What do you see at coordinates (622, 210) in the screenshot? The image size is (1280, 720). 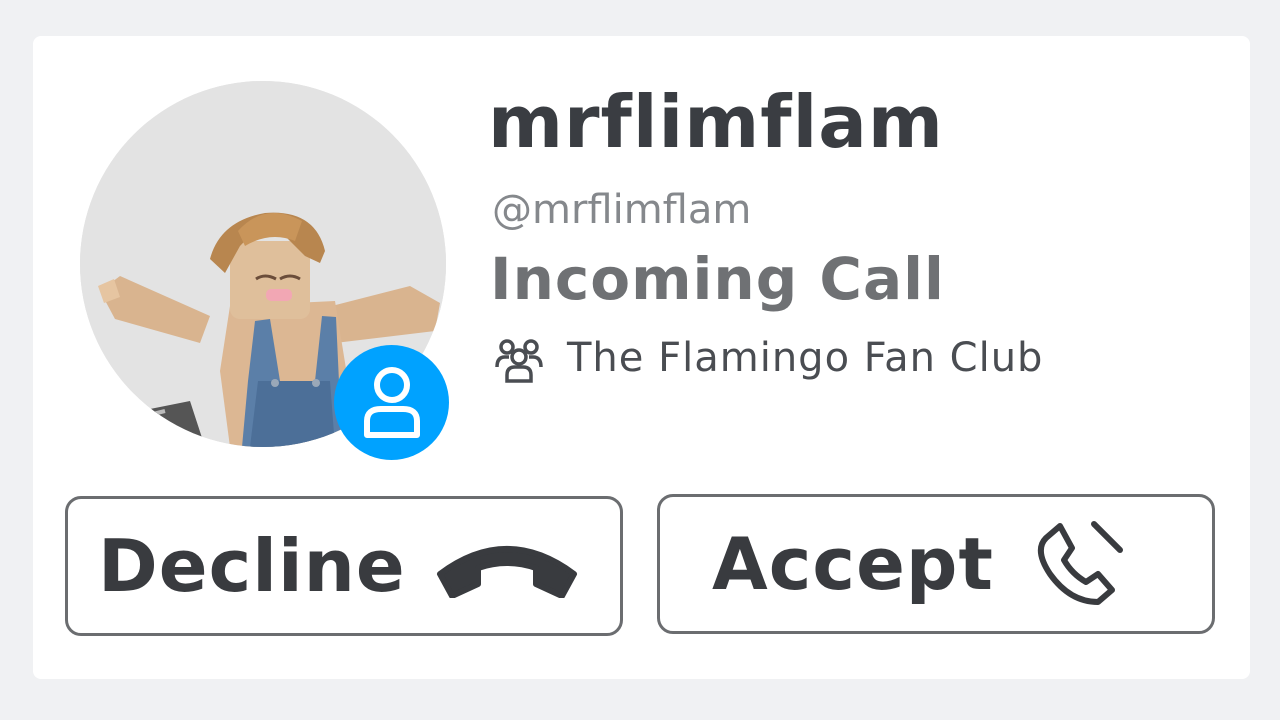 I see `caller-username: @mrflimflam` at bounding box center [622, 210].